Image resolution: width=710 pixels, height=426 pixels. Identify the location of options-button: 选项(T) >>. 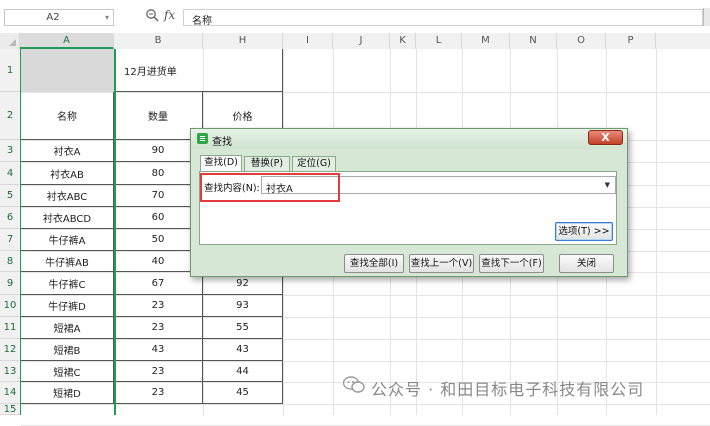
(584, 231).